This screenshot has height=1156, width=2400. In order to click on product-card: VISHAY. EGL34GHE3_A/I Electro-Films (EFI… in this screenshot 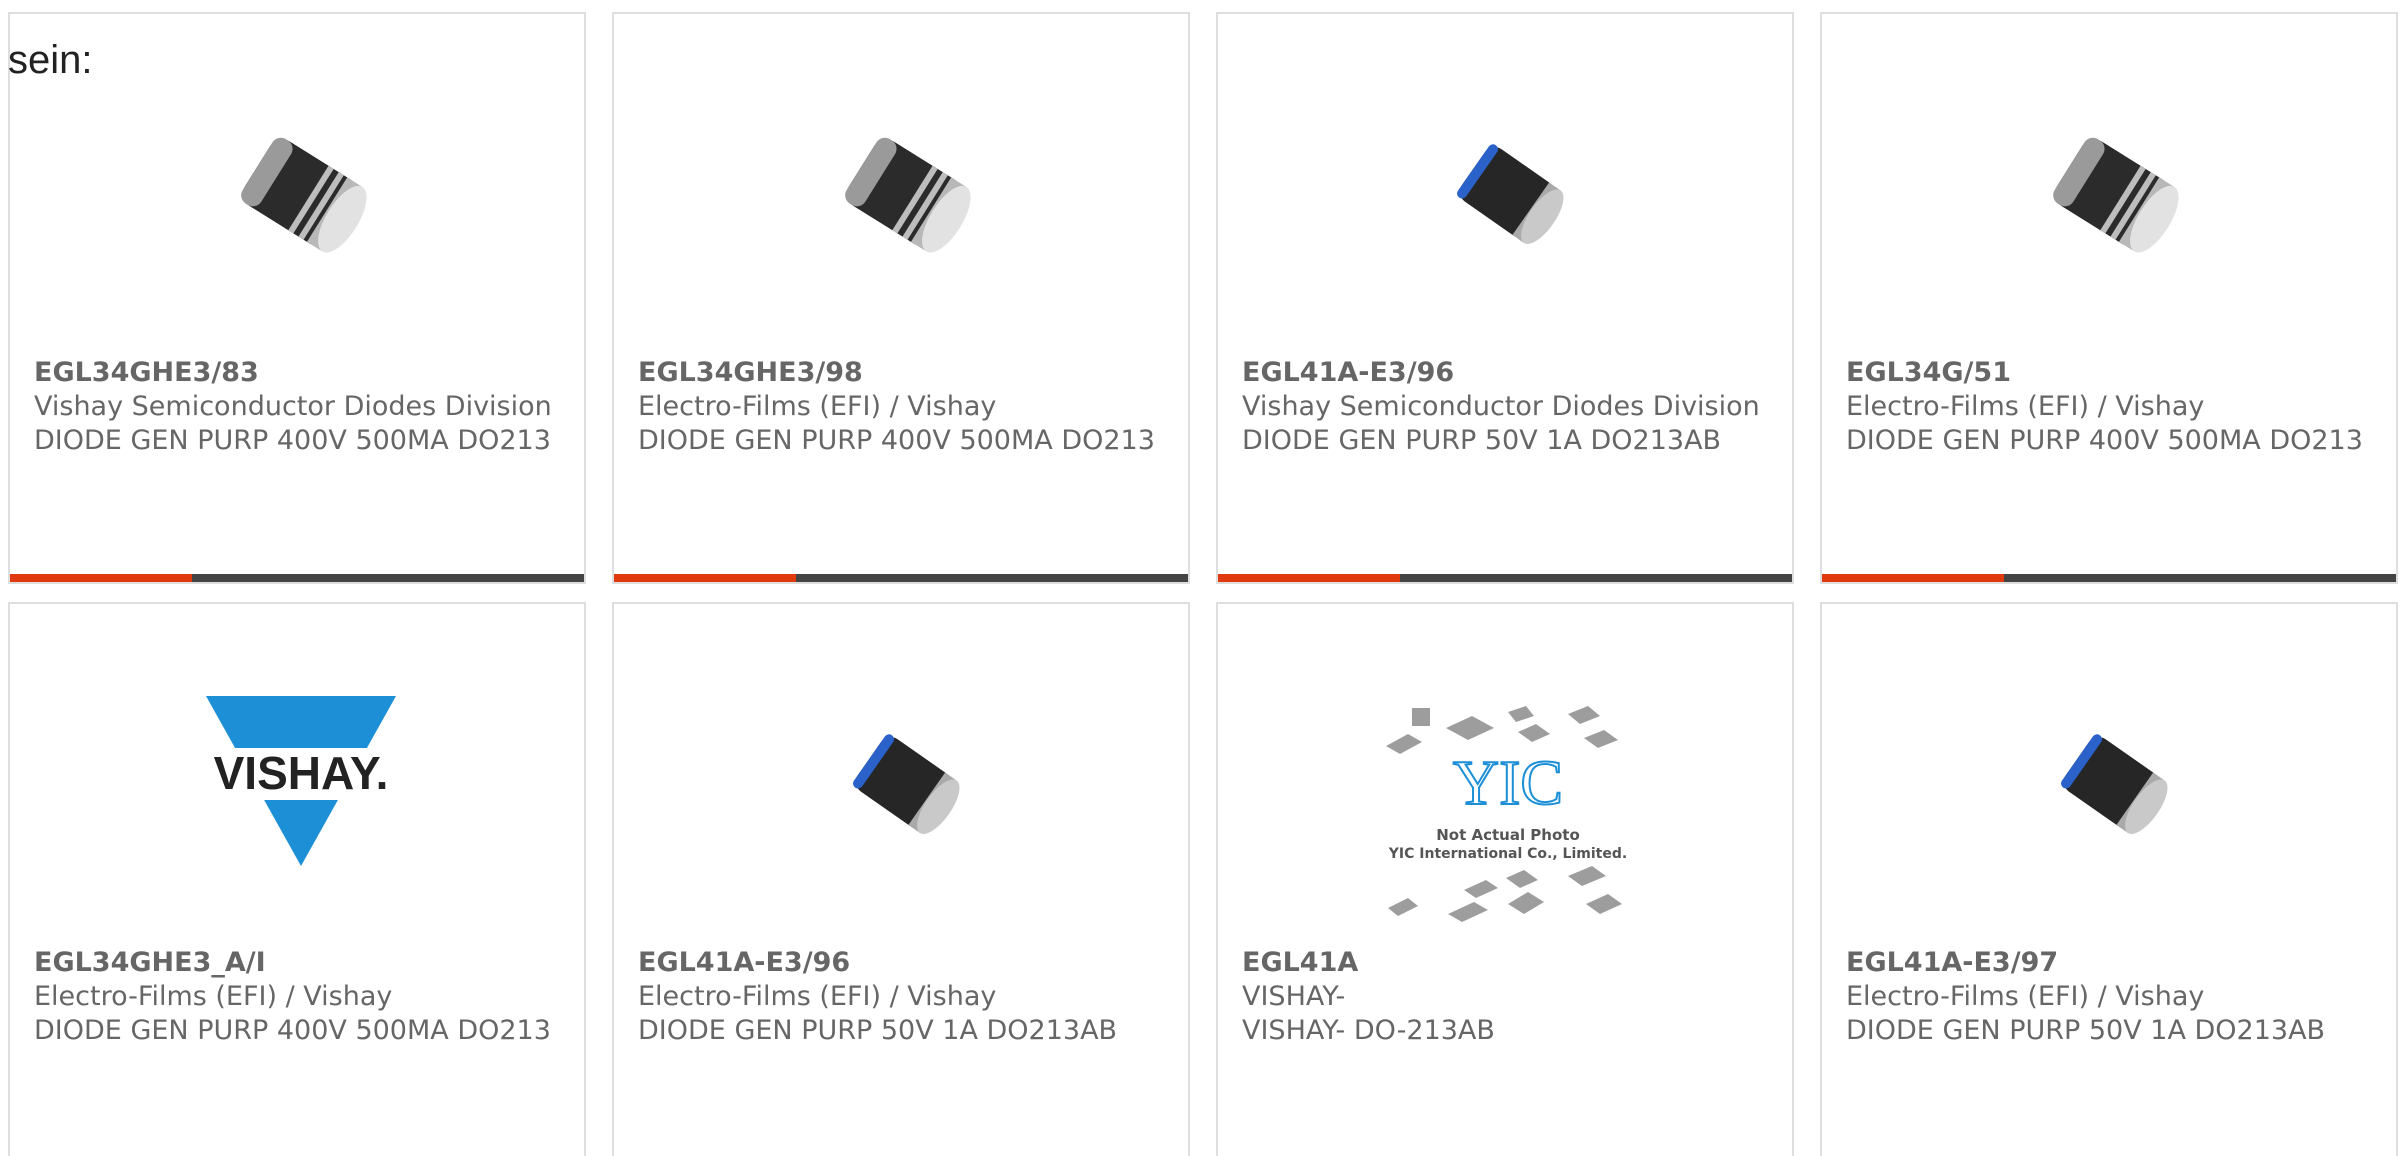, I will do `click(297, 879)`.